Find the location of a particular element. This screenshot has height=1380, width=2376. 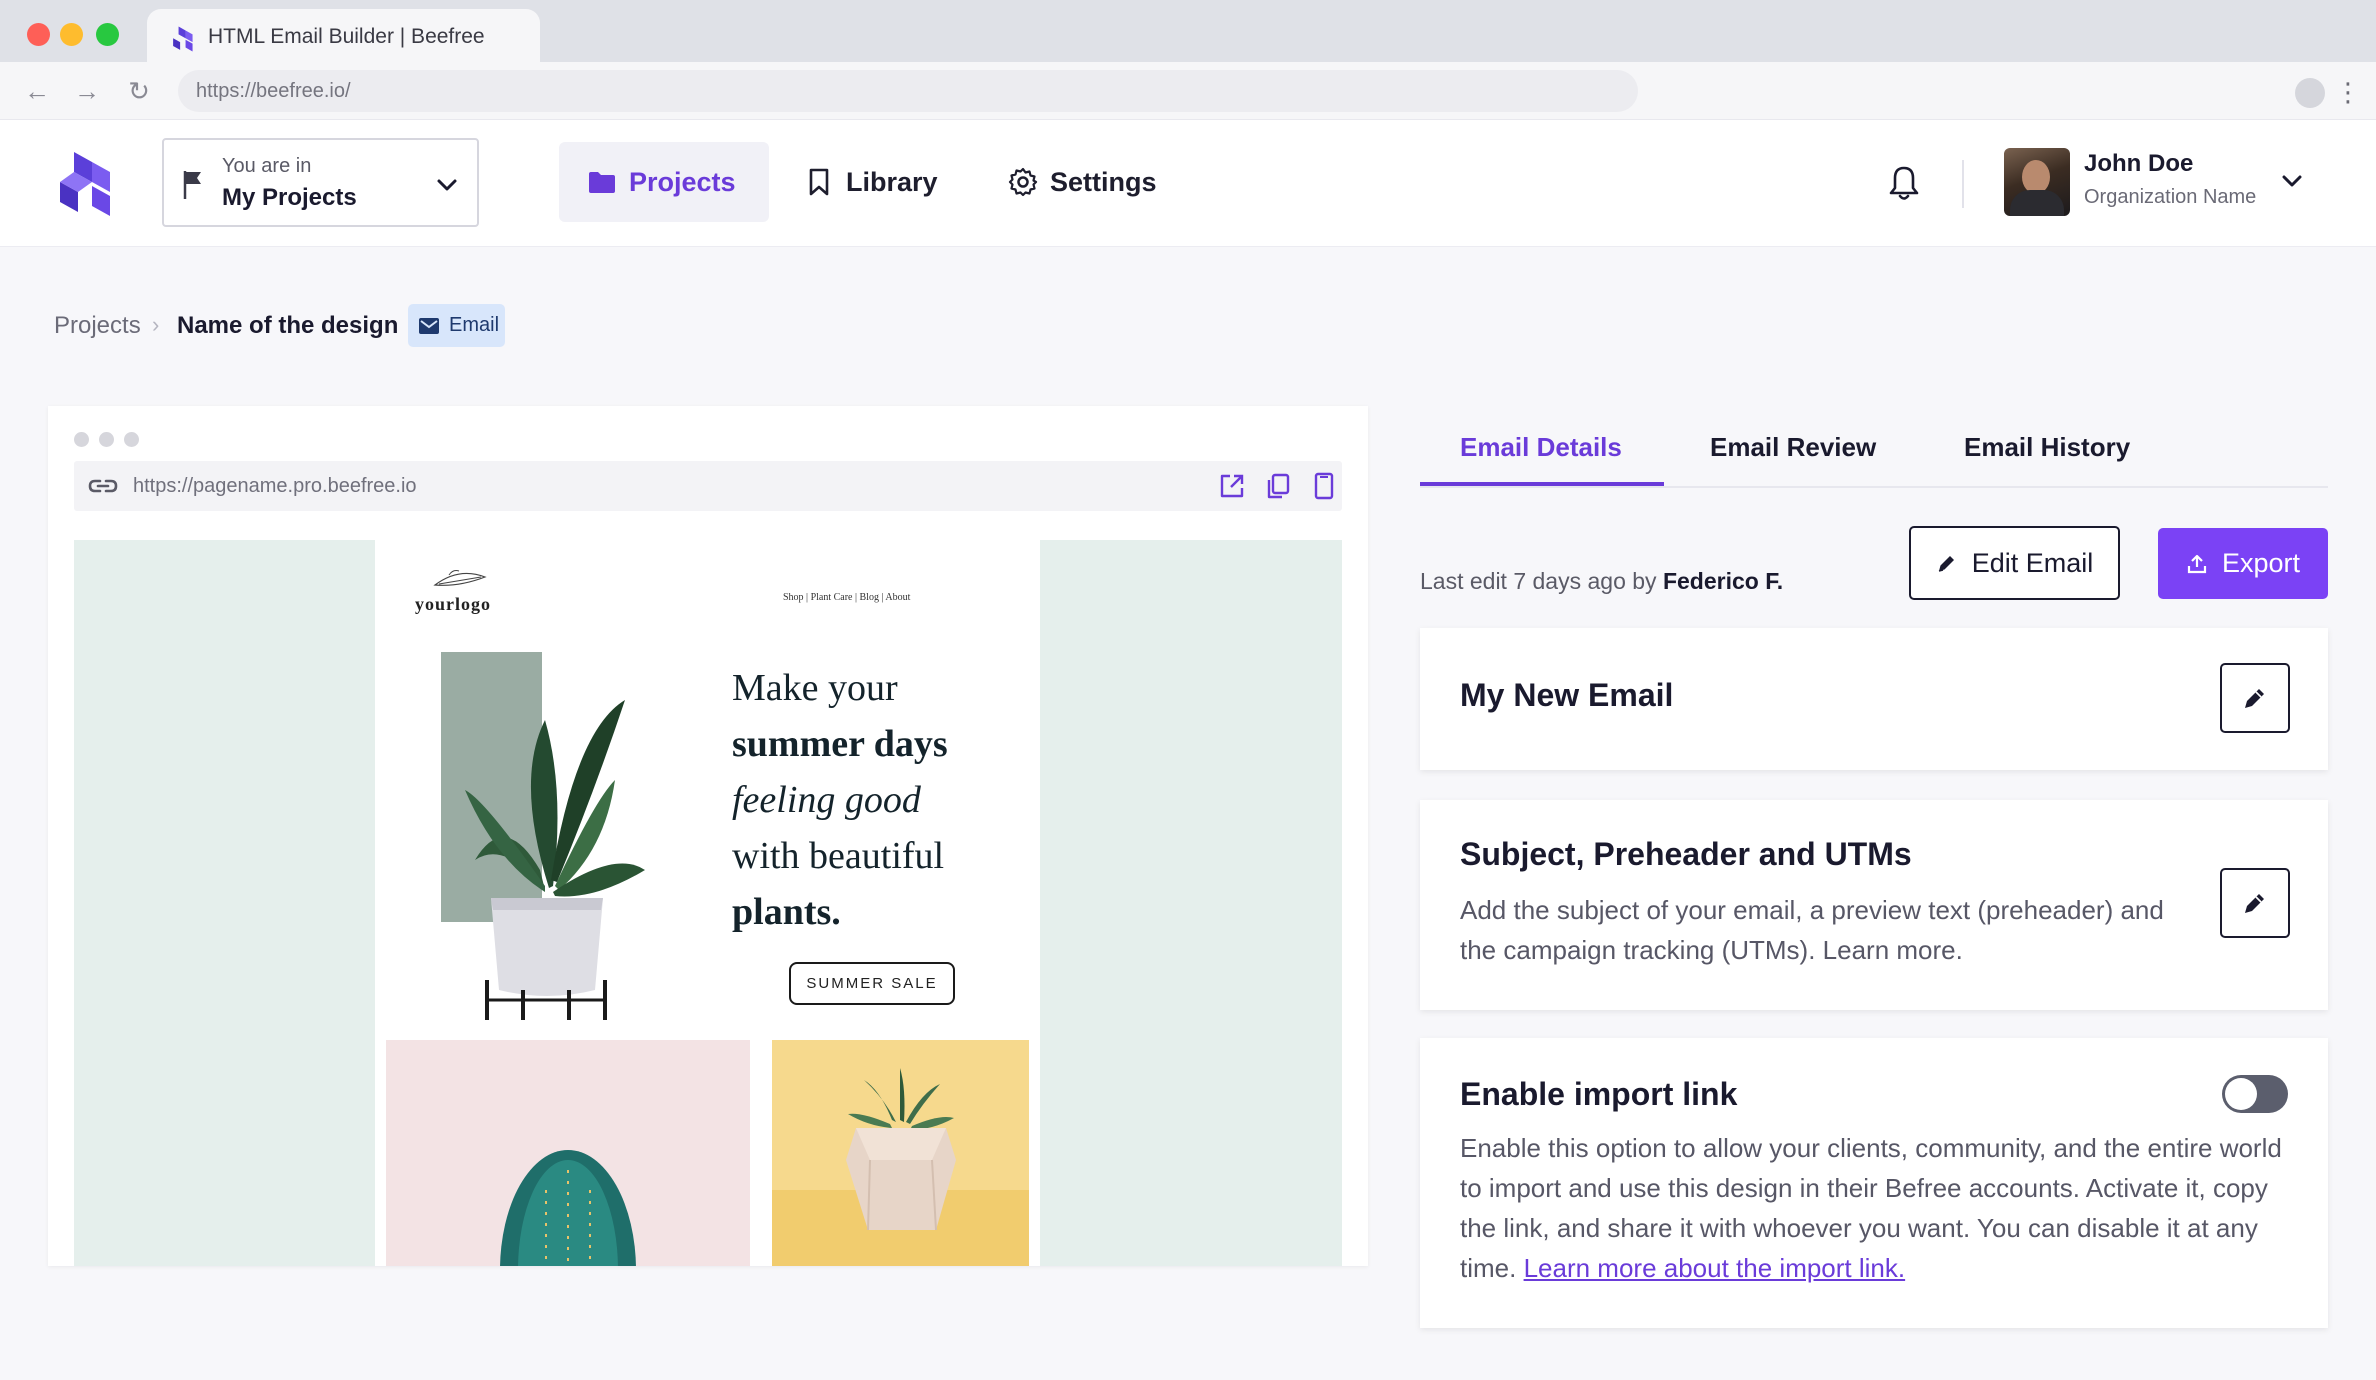

bell-icon is located at coordinates (1904, 183).